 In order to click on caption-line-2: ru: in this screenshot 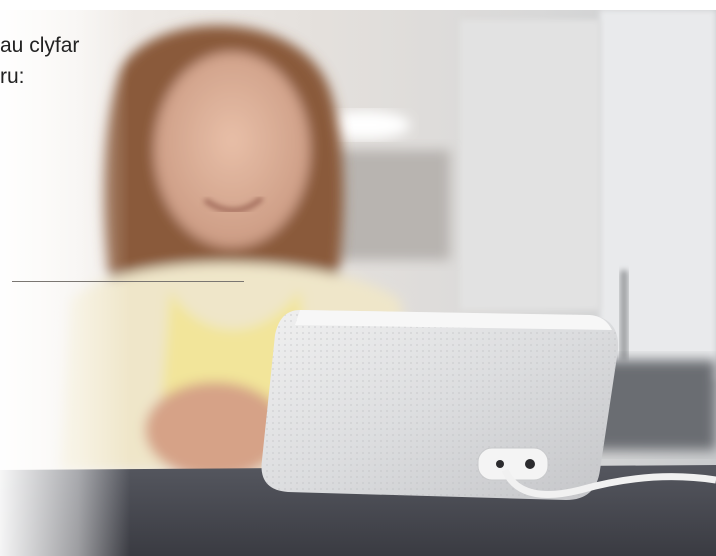, I will do `click(12, 76)`.